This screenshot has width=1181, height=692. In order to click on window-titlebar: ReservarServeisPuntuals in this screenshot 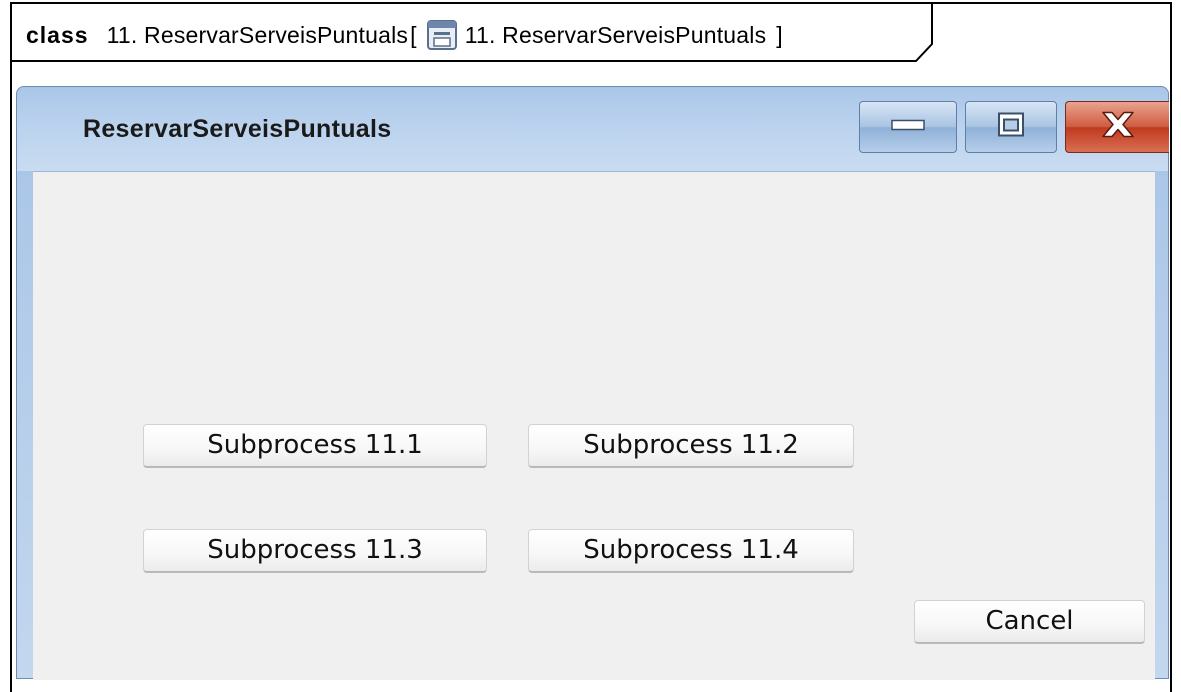, I will do `click(593, 129)`.